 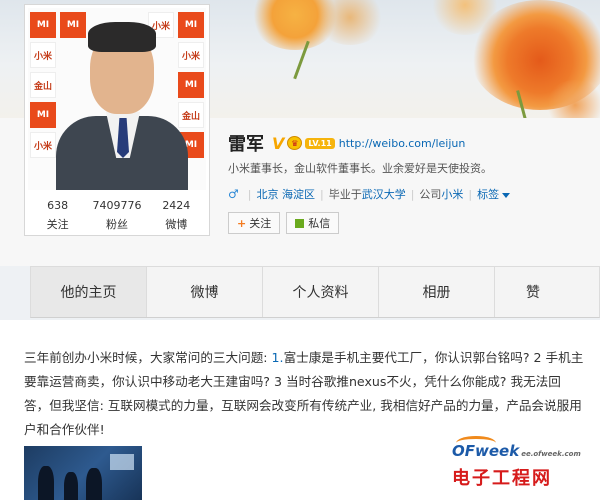 What do you see at coordinates (277, 357) in the screenshot?
I see `post-text-number: 1.` at bounding box center [277, 357].